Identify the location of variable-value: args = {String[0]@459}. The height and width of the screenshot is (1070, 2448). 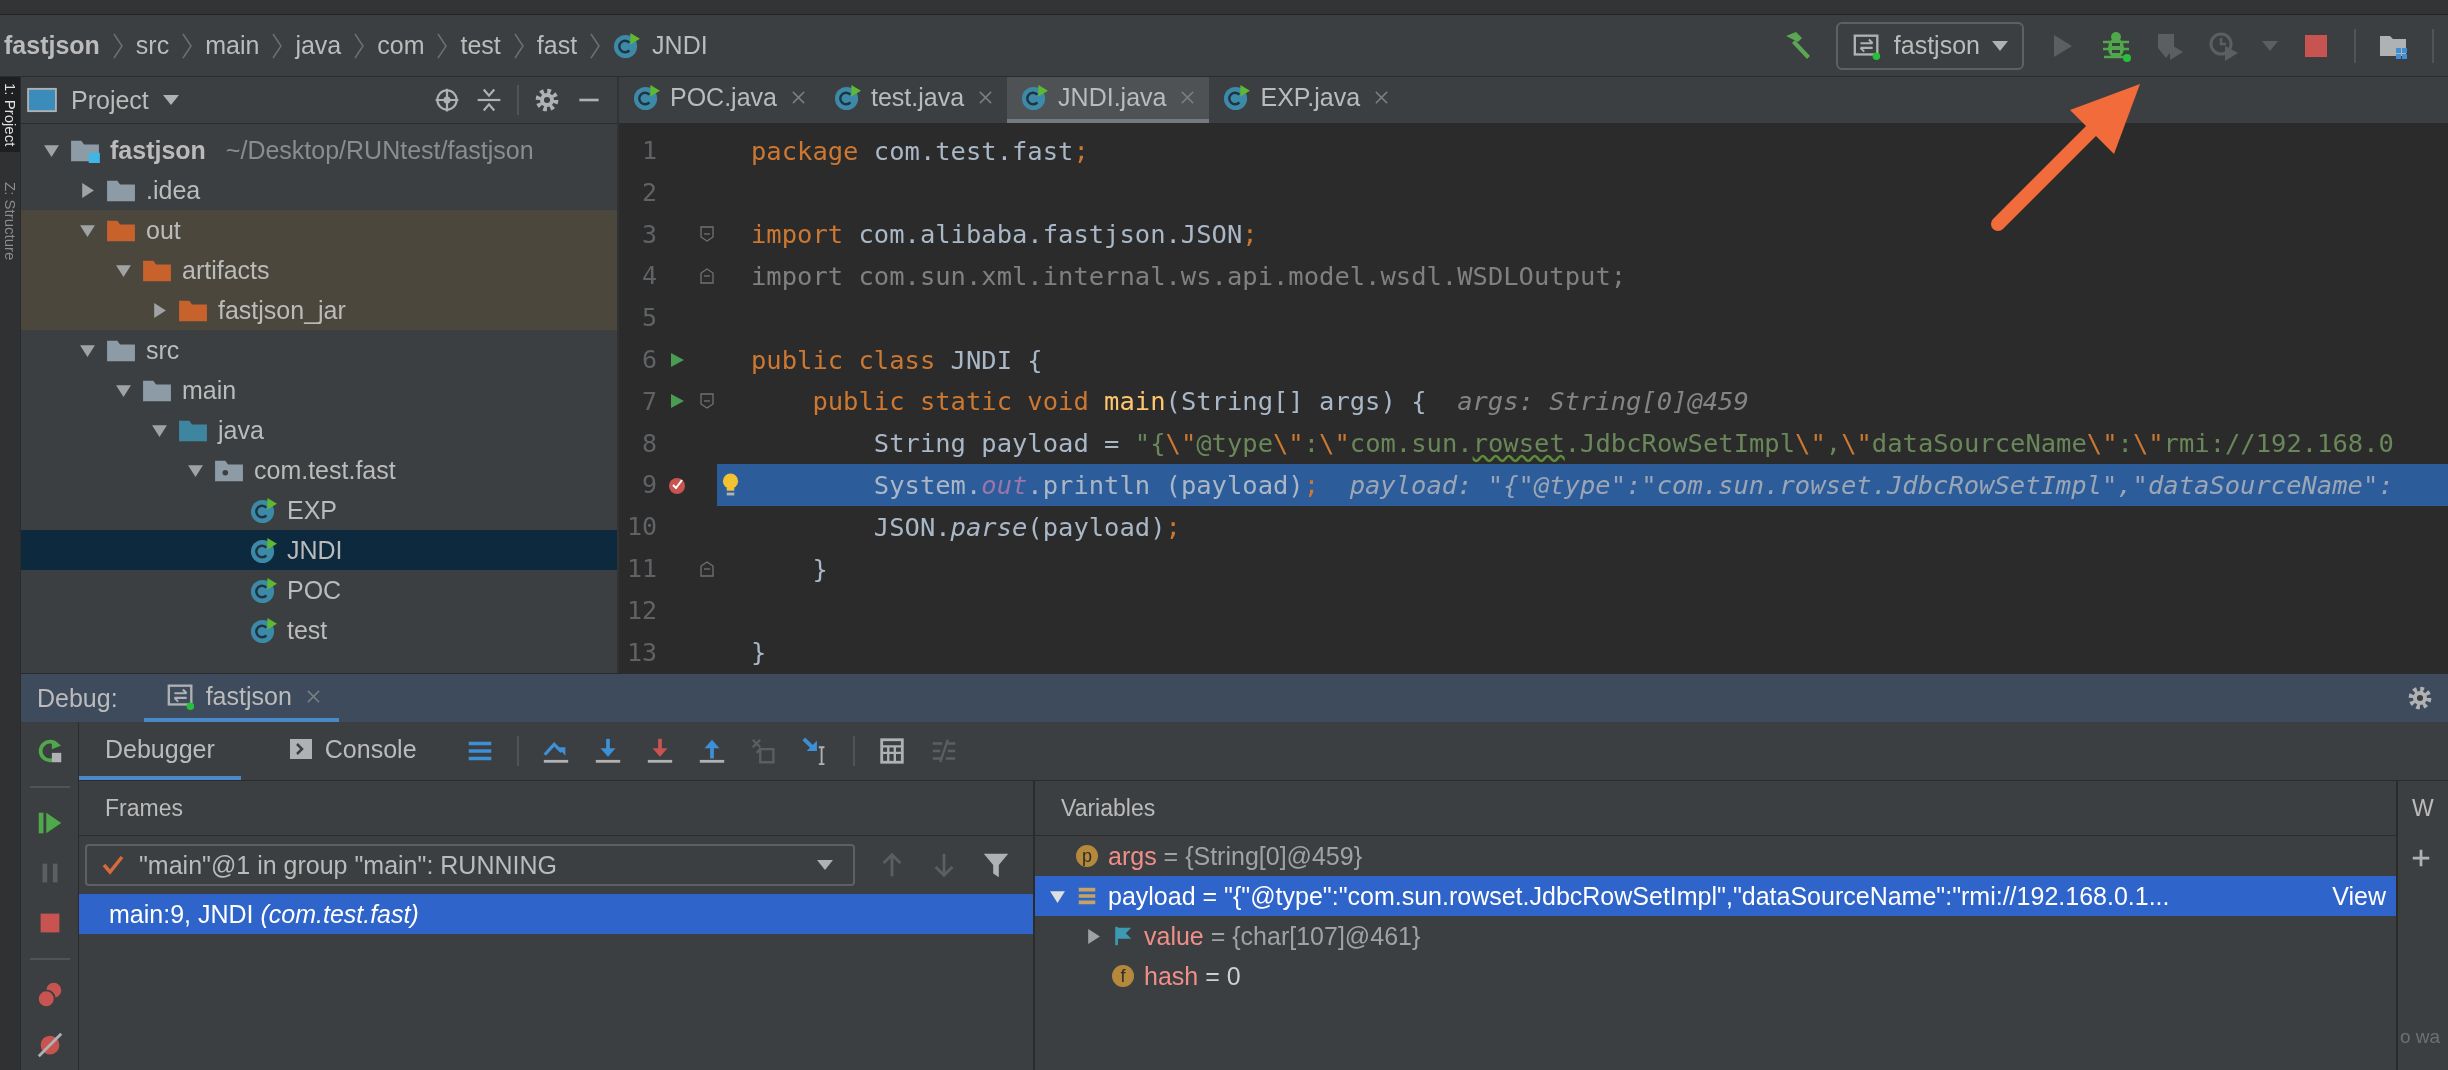
(1235, 856).